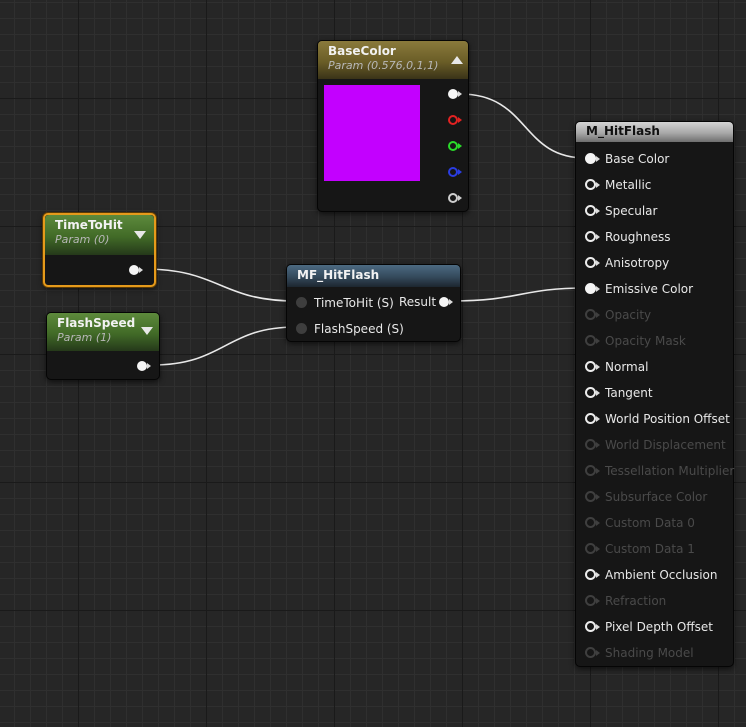  Describe the element at coordinates (650, 523) in the screenshot. I see `pin-label: Custom Data 0` at that location.